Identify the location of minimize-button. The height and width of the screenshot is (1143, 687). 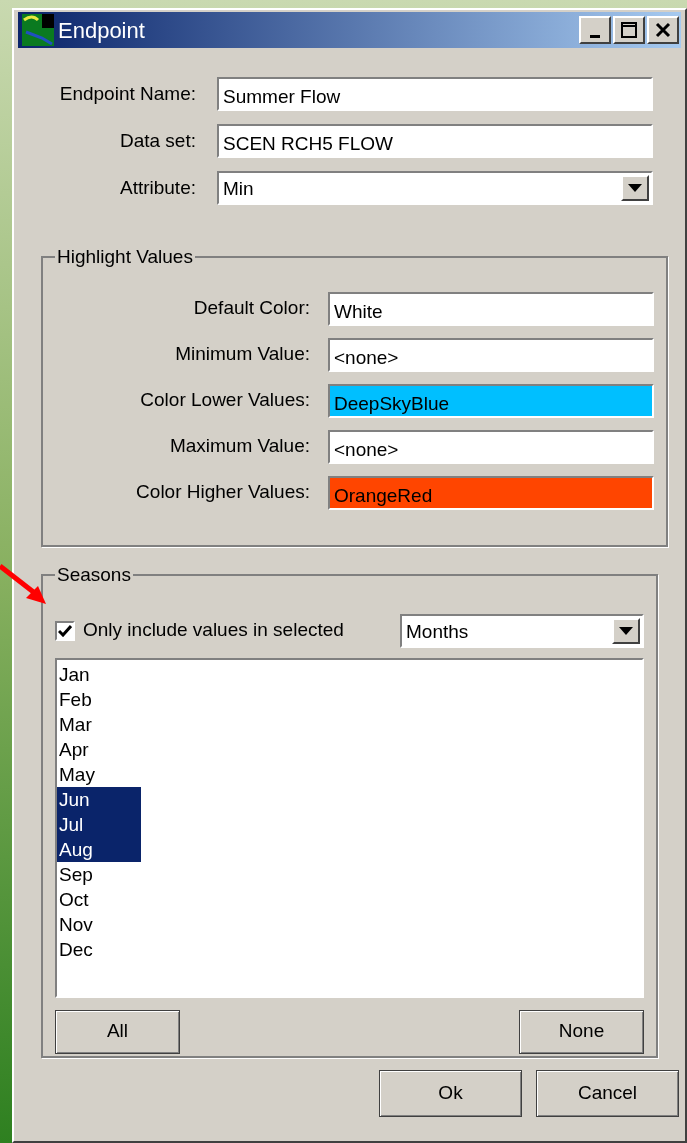
(595, 30).